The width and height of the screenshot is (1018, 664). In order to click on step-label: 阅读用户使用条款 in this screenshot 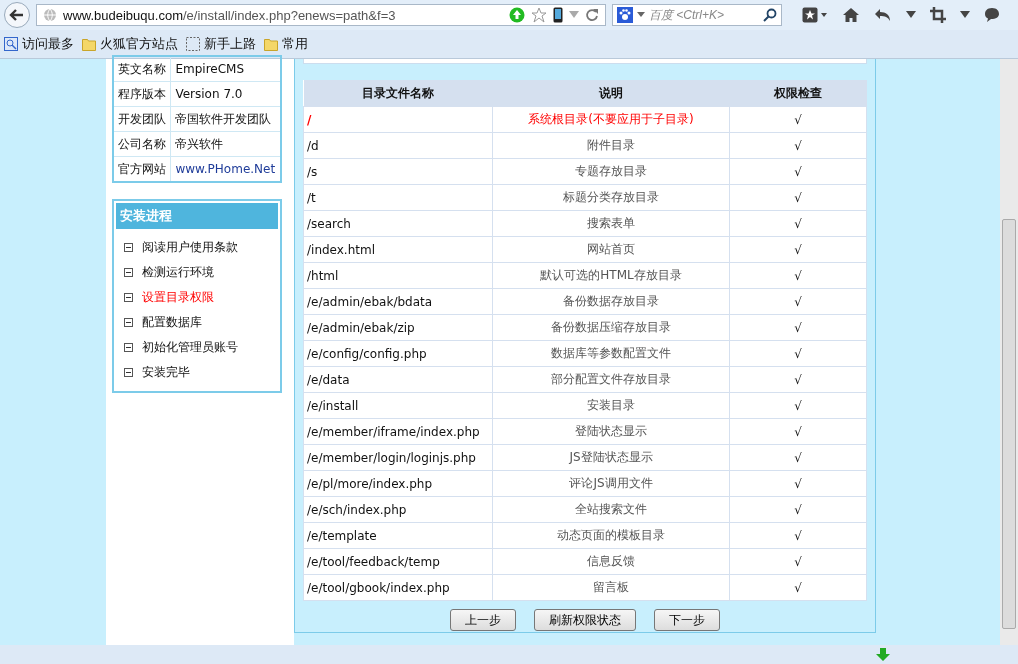, I will do `click(190, 247)`.